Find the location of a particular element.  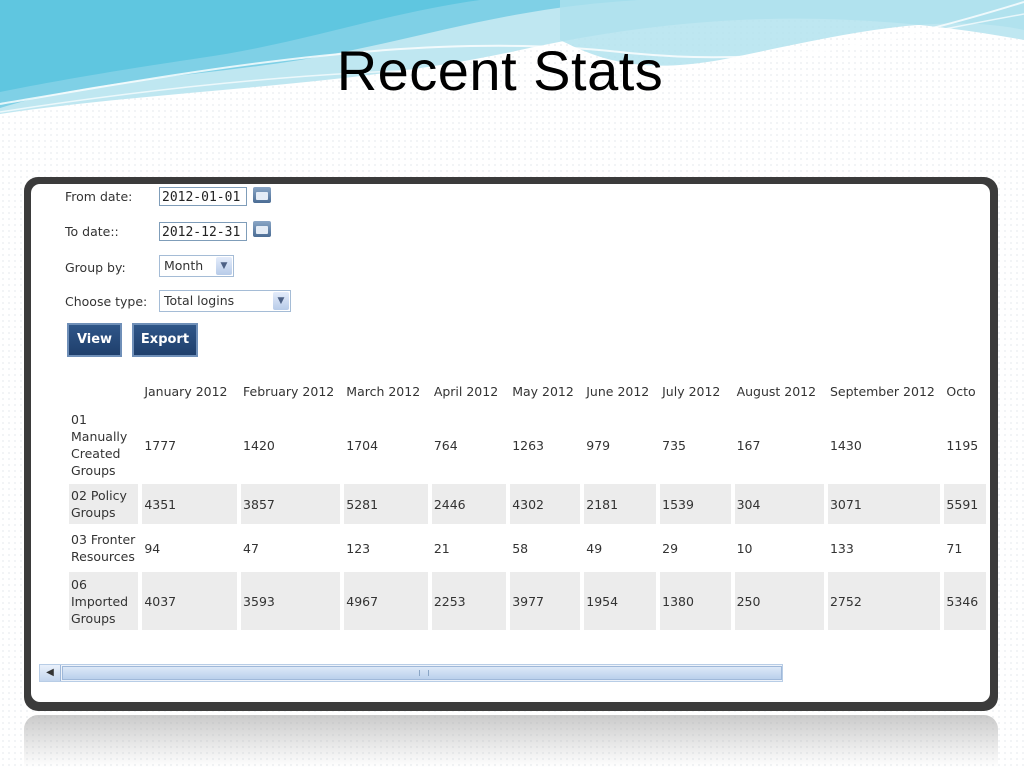

to-date-label: To date:: is located at coordinates (92, 231).